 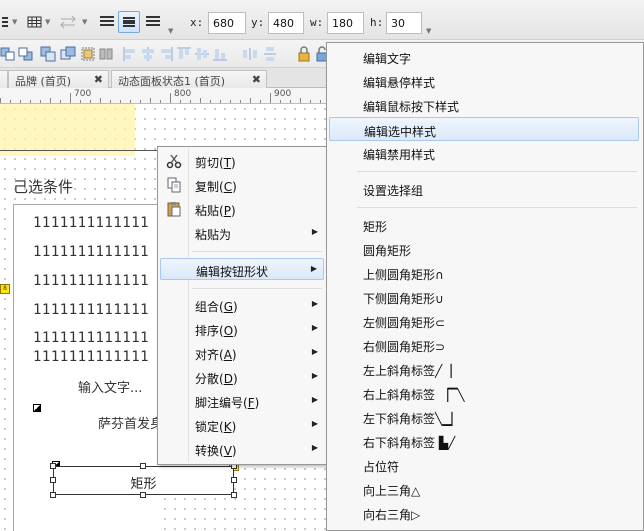 I want to click on group-icon, so click(x=88, y=54).